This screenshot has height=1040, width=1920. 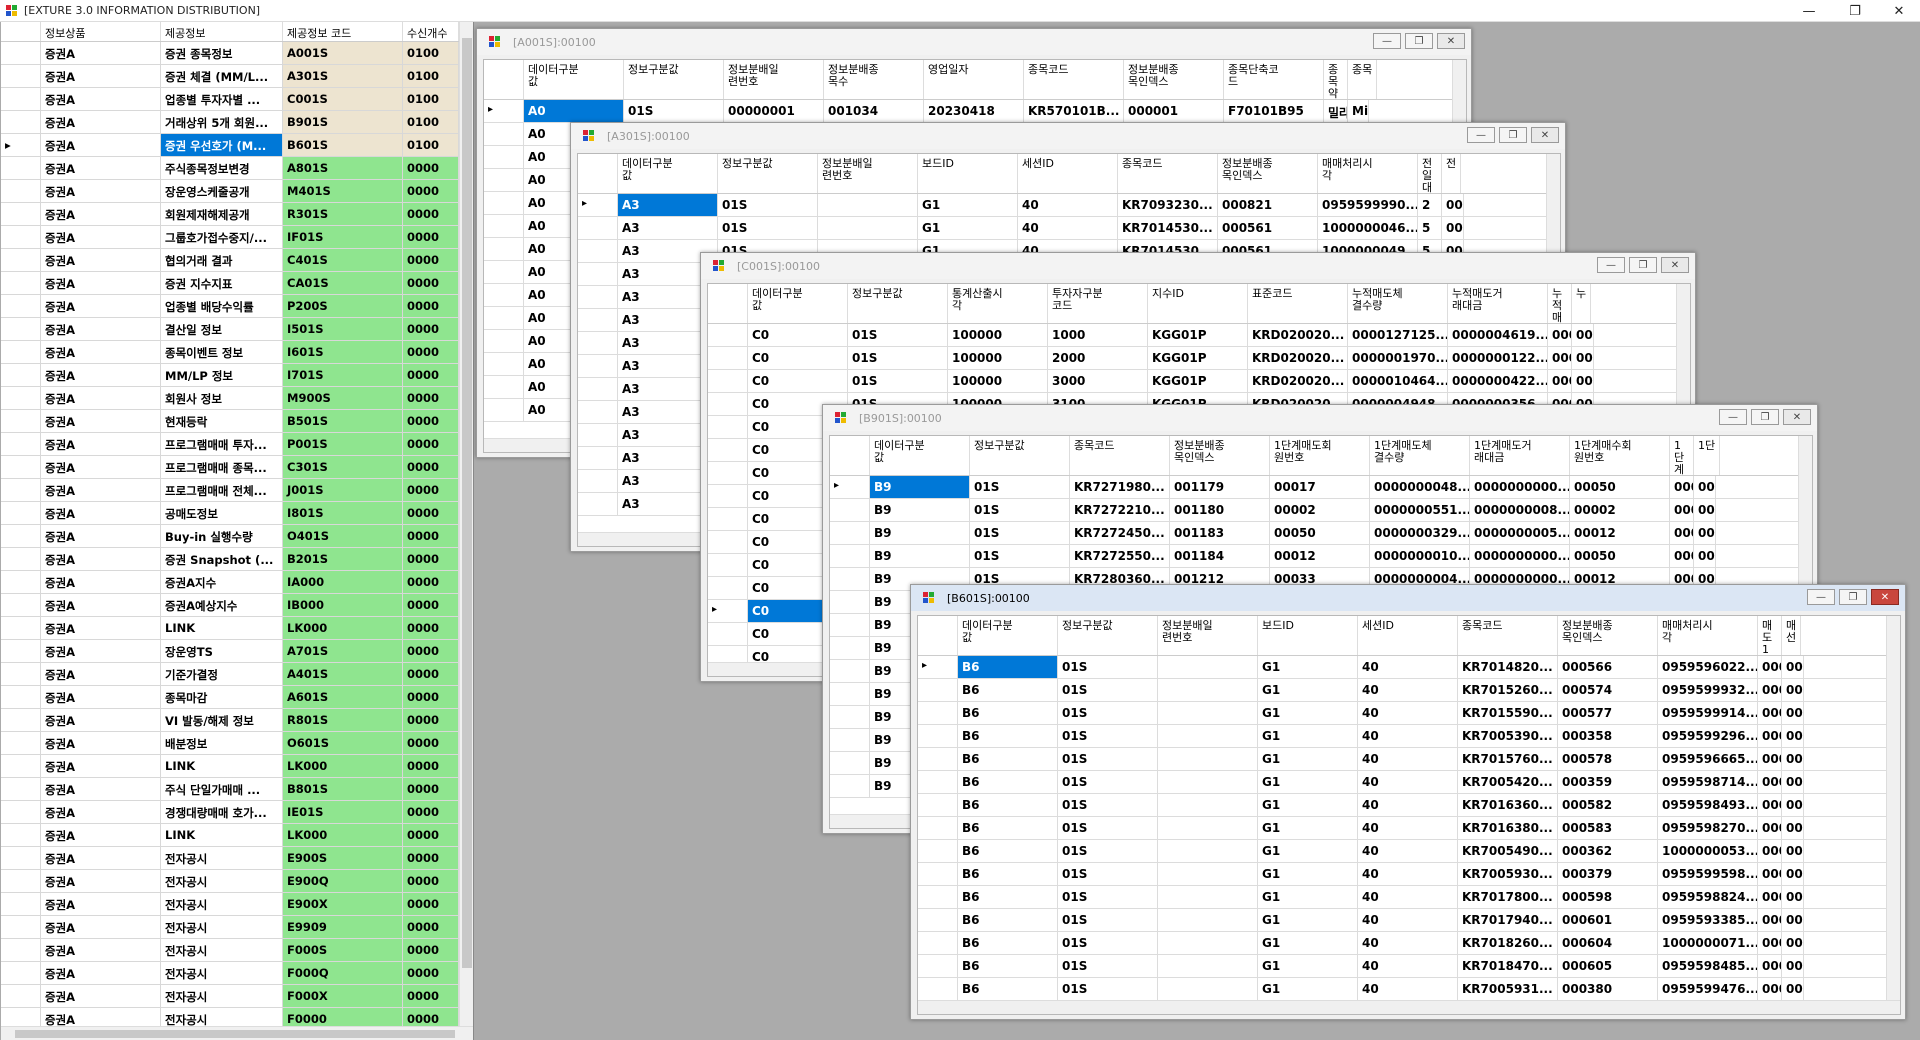 I want to click on table-cell: Buy-in 실행수량, so click(x=222, y=536).